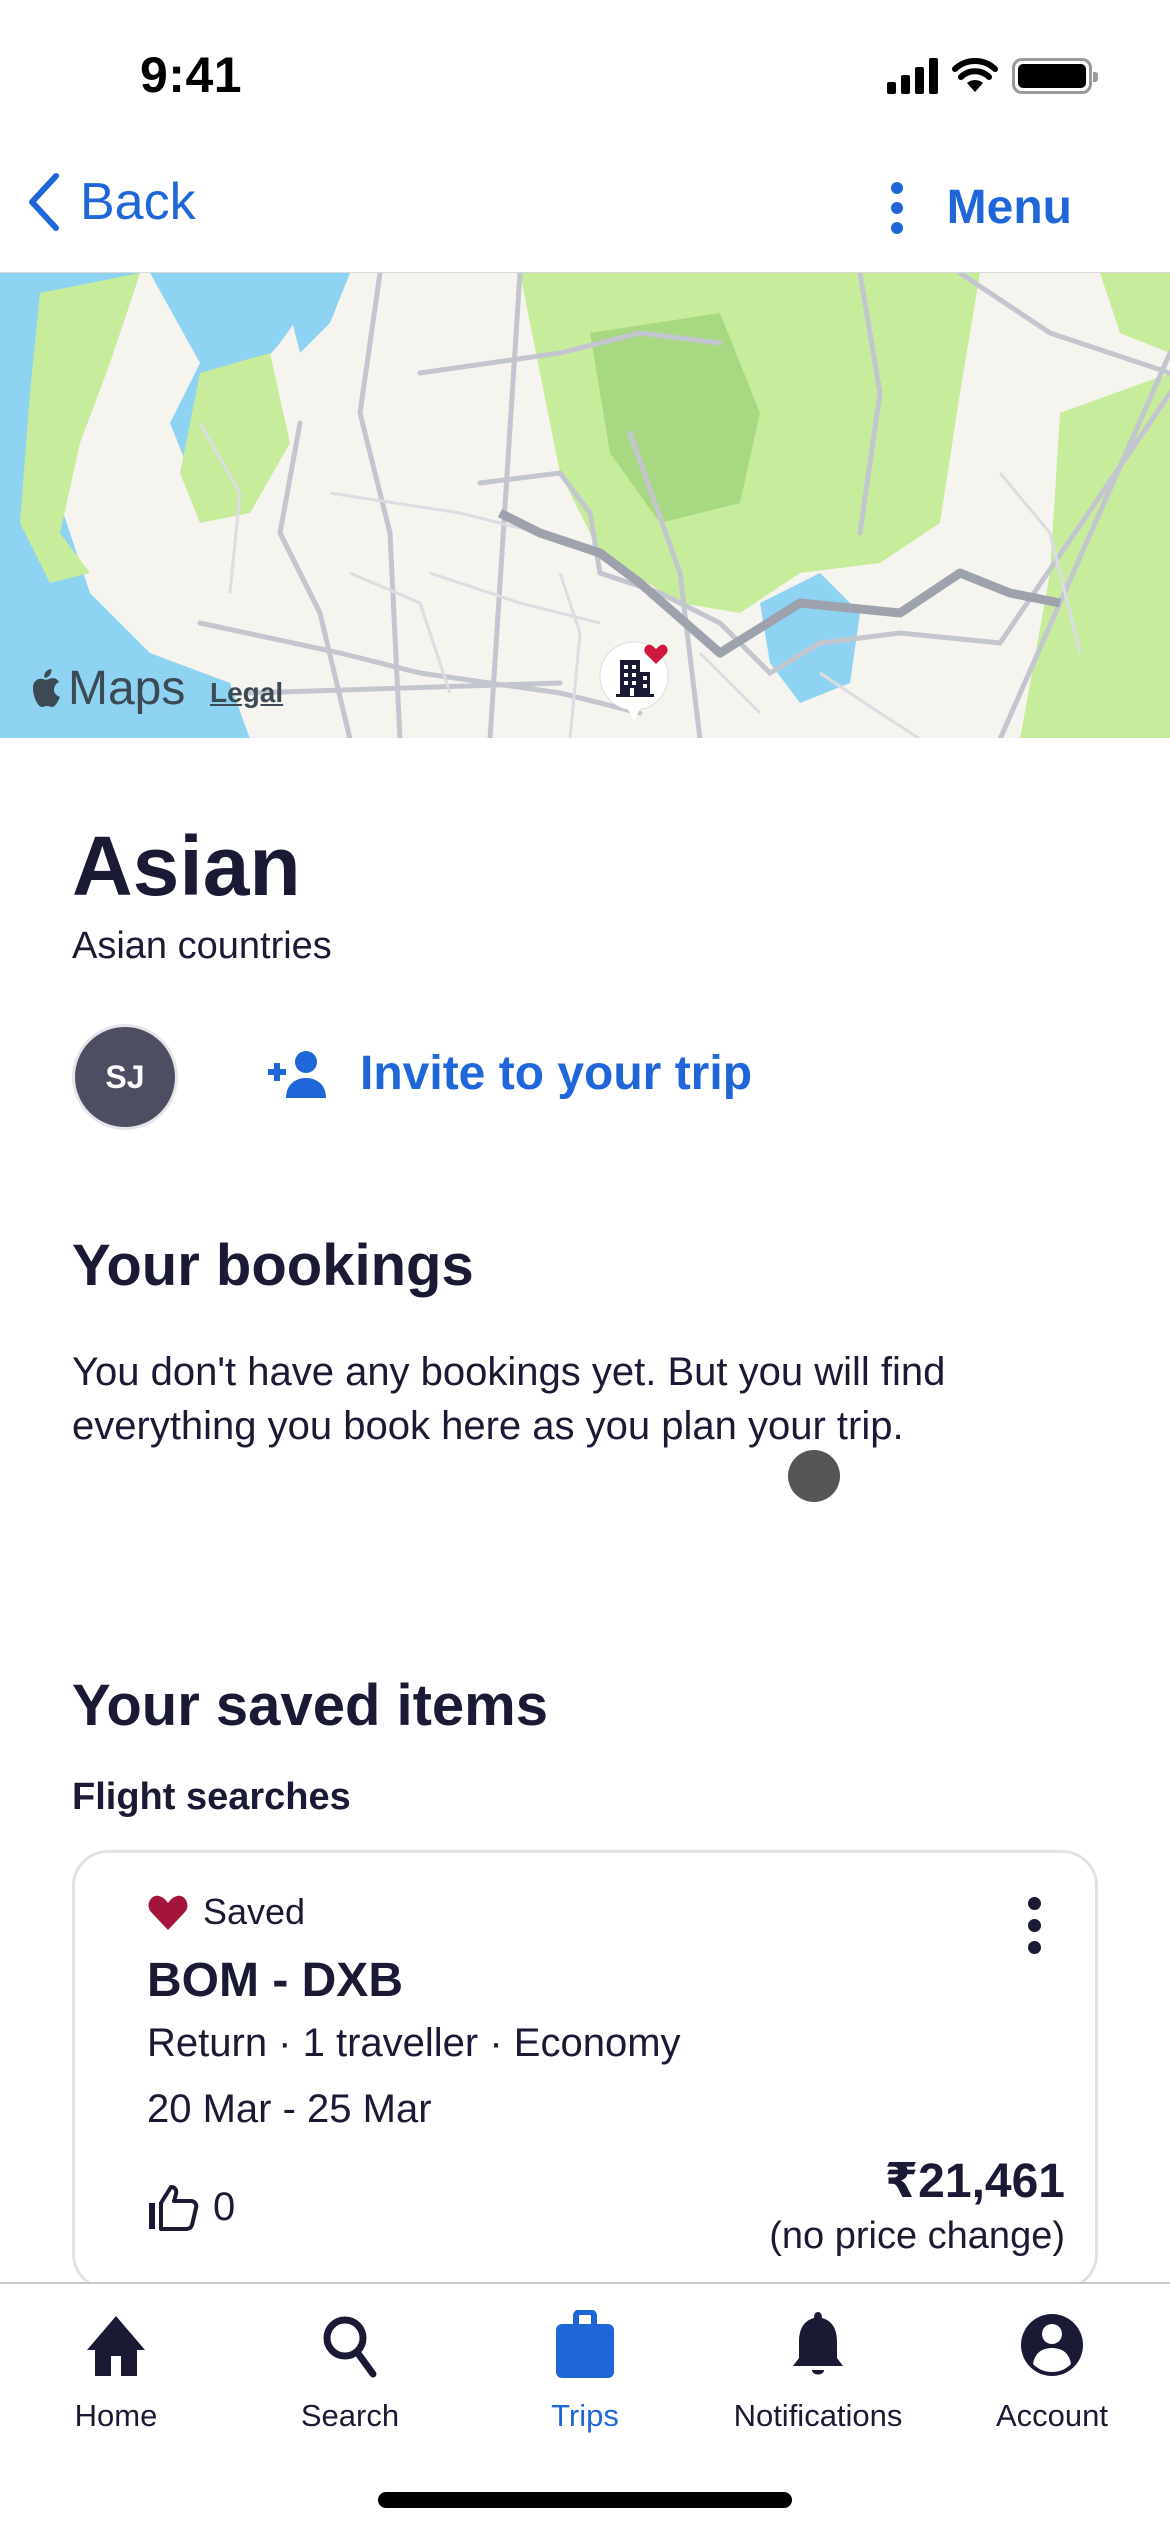  I want to click on map-legal-link: Legal, so click(246, 693).